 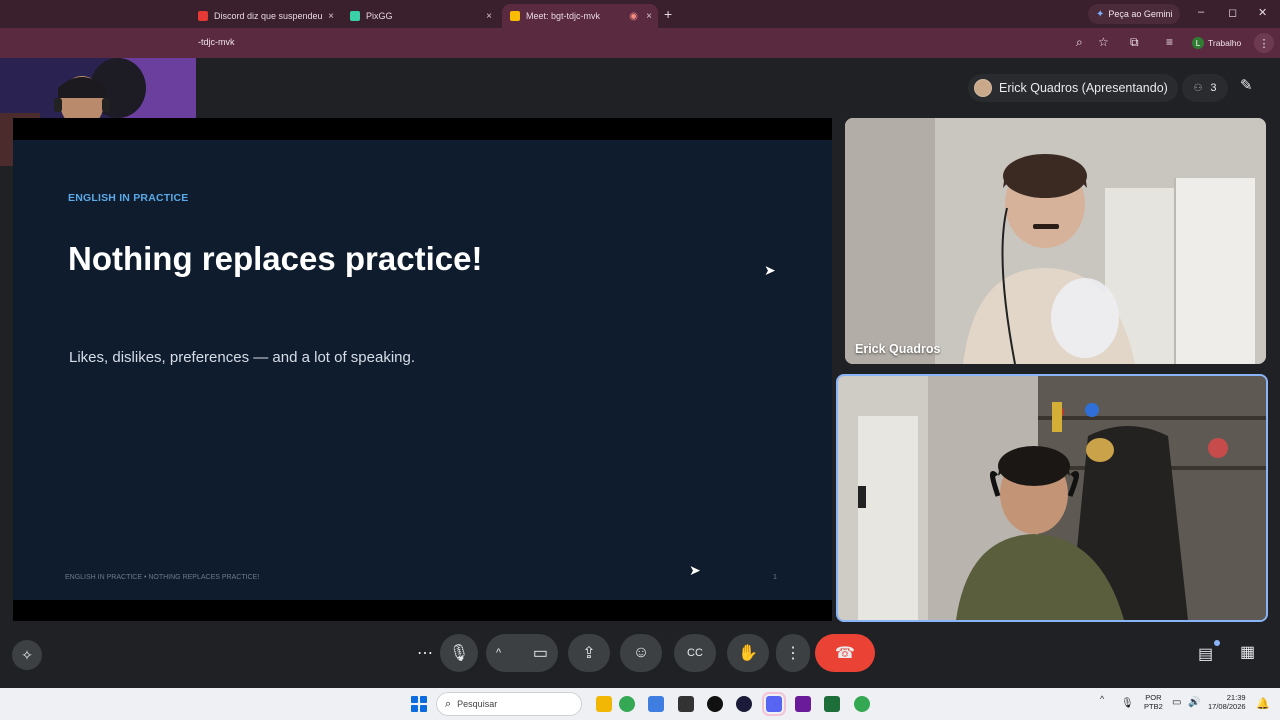 What do you see at coordinates (1127, 703) in the screenshot?
I see `microphone-tray-icon: 🎙` at bounding box center [1127, 703].